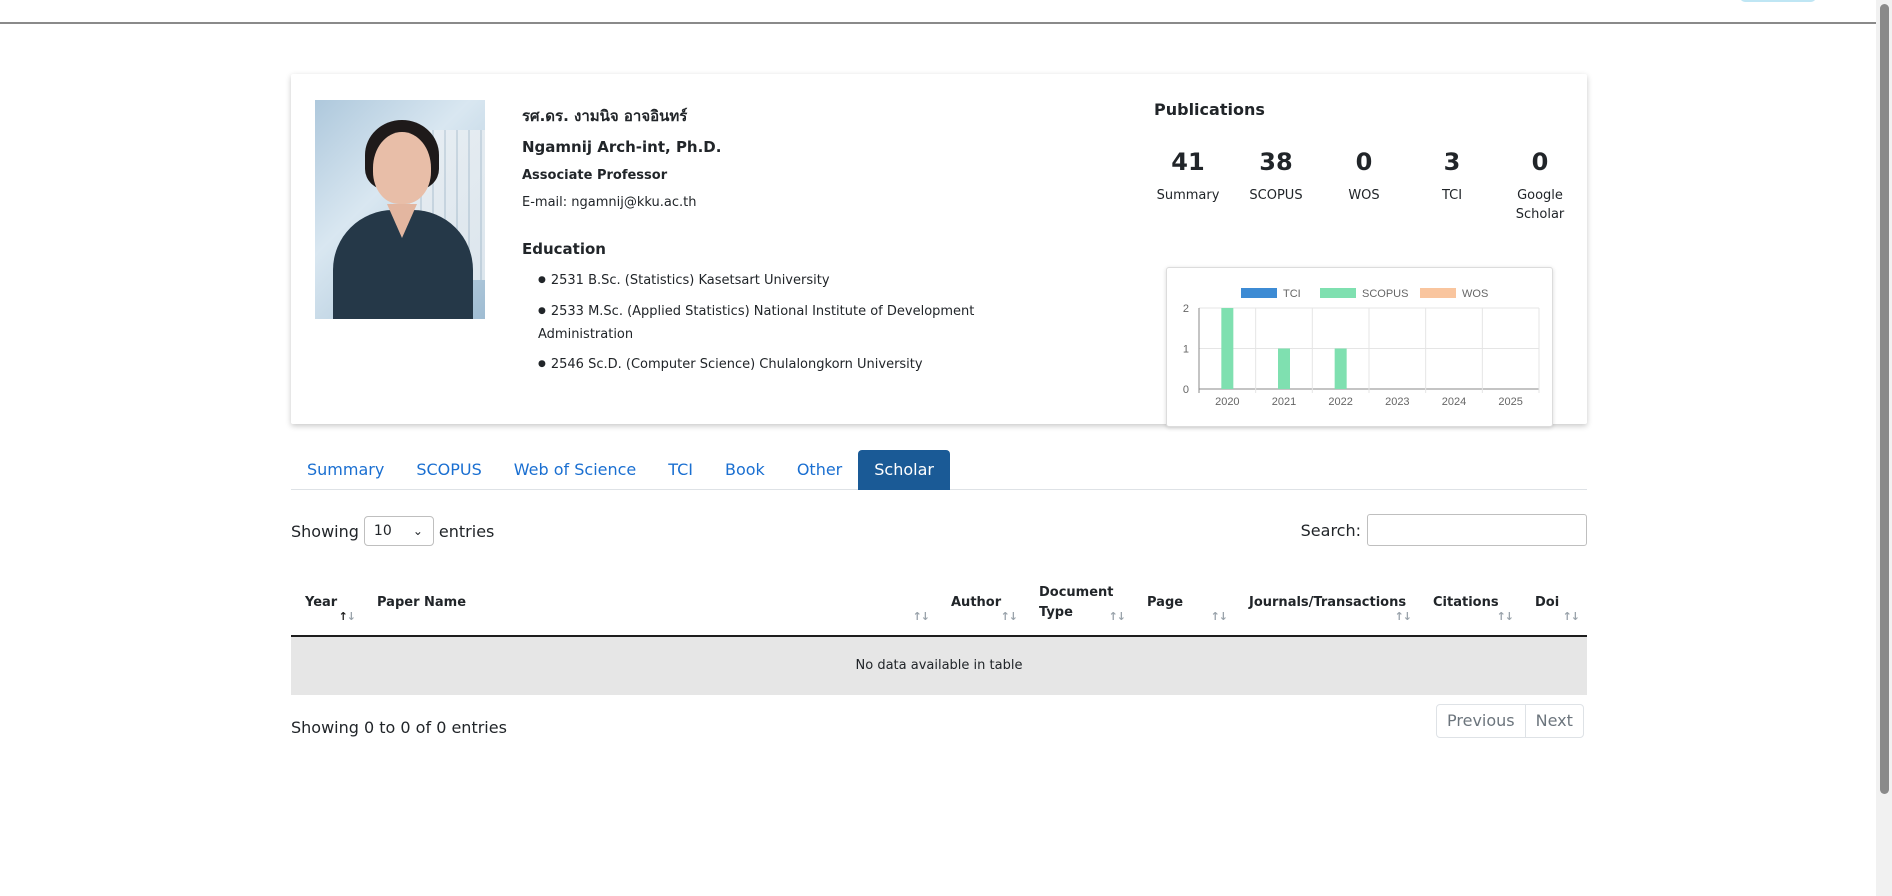 This screenshot has height=896, width=1892. I want to click on column-paper-name: Paper Name ↑↓, so click(650, 602).